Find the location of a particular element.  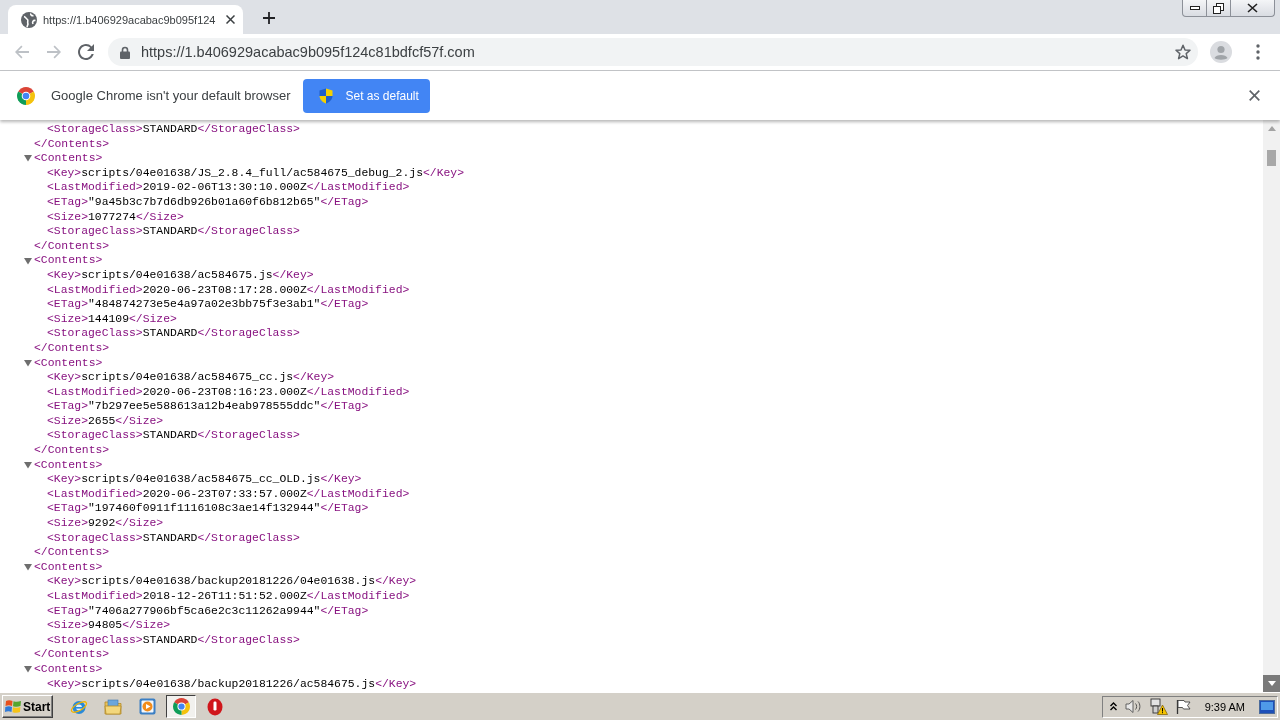

shield-icon is located at coordinates (326, 95).